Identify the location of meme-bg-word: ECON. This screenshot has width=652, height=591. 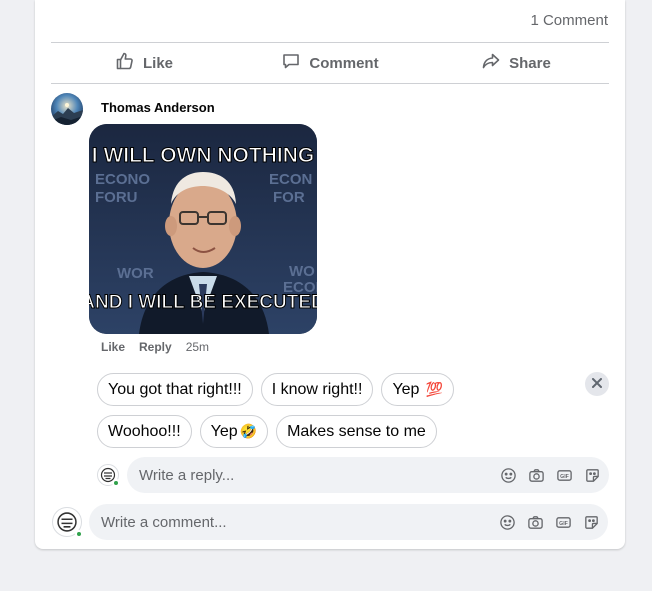
(290, 179).